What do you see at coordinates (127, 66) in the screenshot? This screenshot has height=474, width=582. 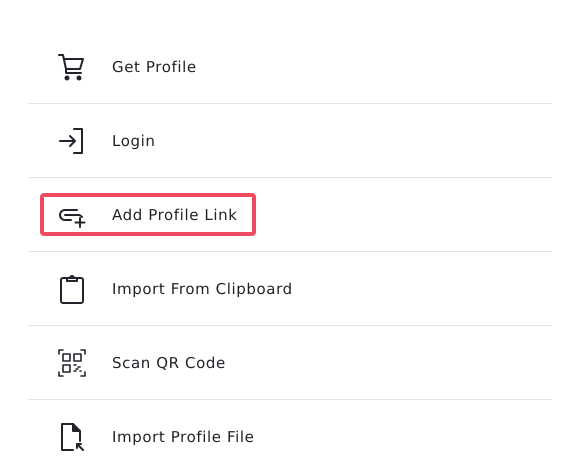 I see `menu-item: Get Profile` at bounding box center [127, 66].